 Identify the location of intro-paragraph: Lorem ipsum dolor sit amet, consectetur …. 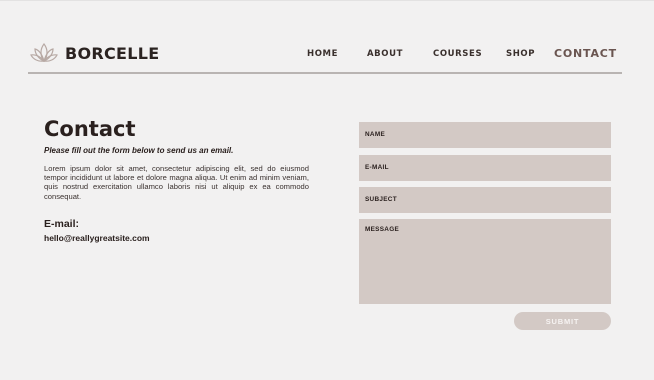
(176, 182).